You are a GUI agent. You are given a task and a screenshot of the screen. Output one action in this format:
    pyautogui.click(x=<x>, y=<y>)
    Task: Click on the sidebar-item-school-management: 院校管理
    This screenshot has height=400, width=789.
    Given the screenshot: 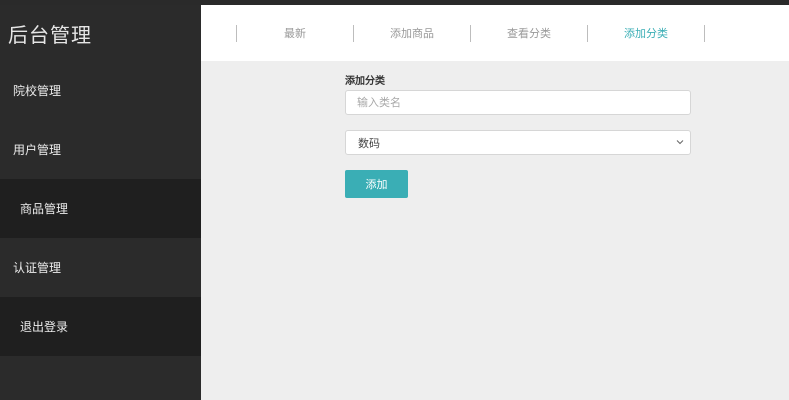 What is the action you would take?
    pyautogui.click(x=100, y=90)
    